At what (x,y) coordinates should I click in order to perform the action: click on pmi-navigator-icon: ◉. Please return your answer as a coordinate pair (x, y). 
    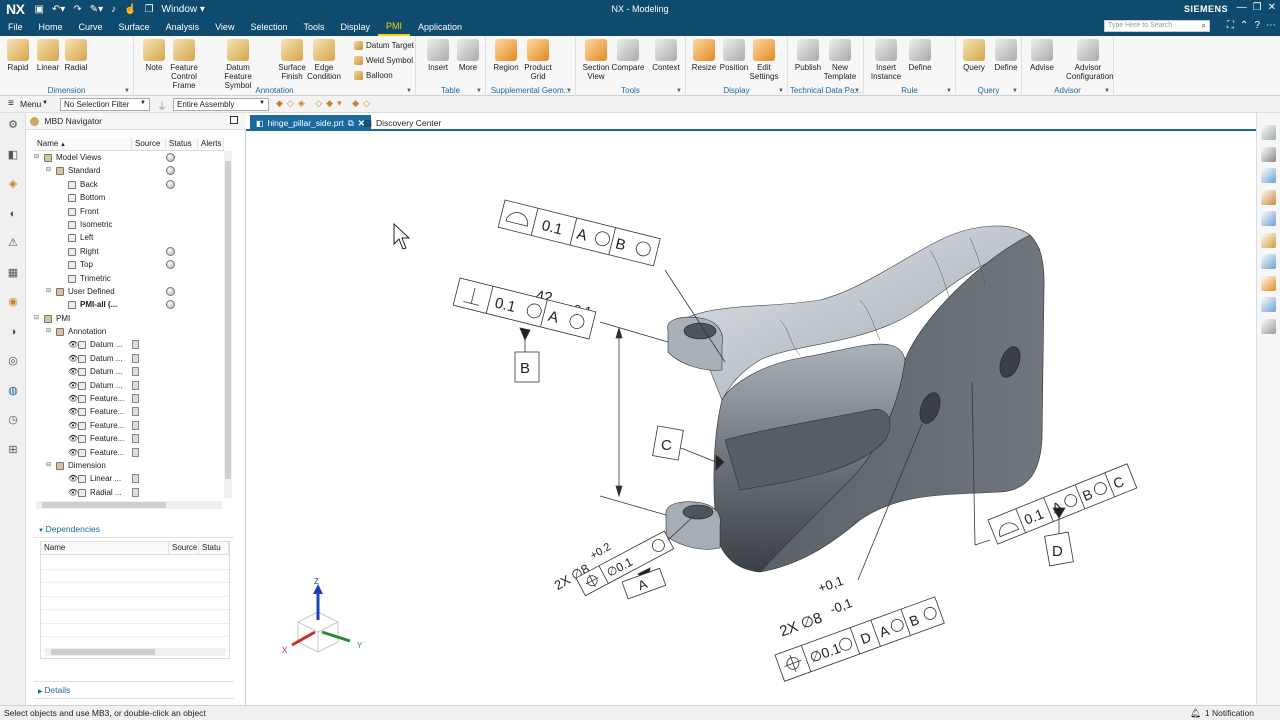
    Looking at the image, I should click on (13, 302).